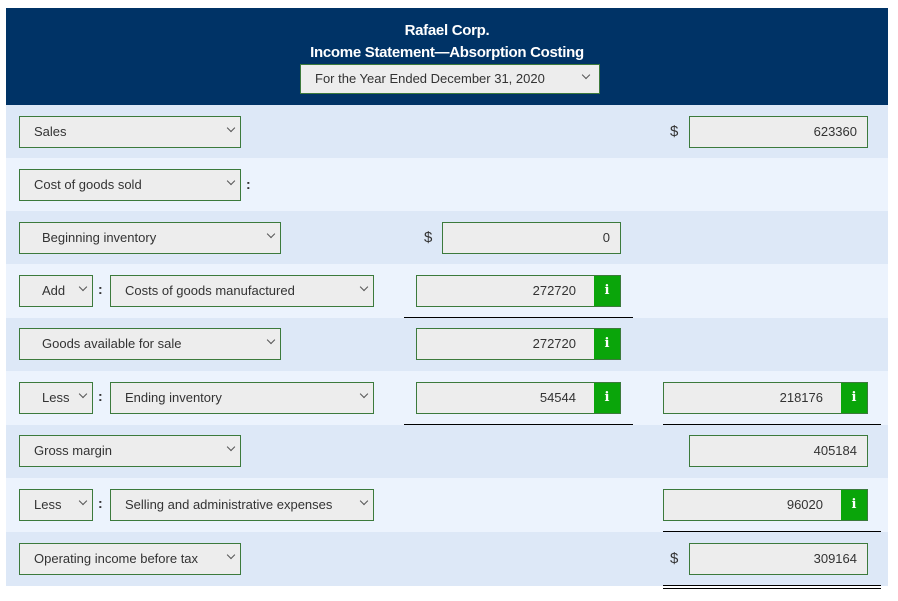  I want to click on double-underline-top, so click(772, 585).